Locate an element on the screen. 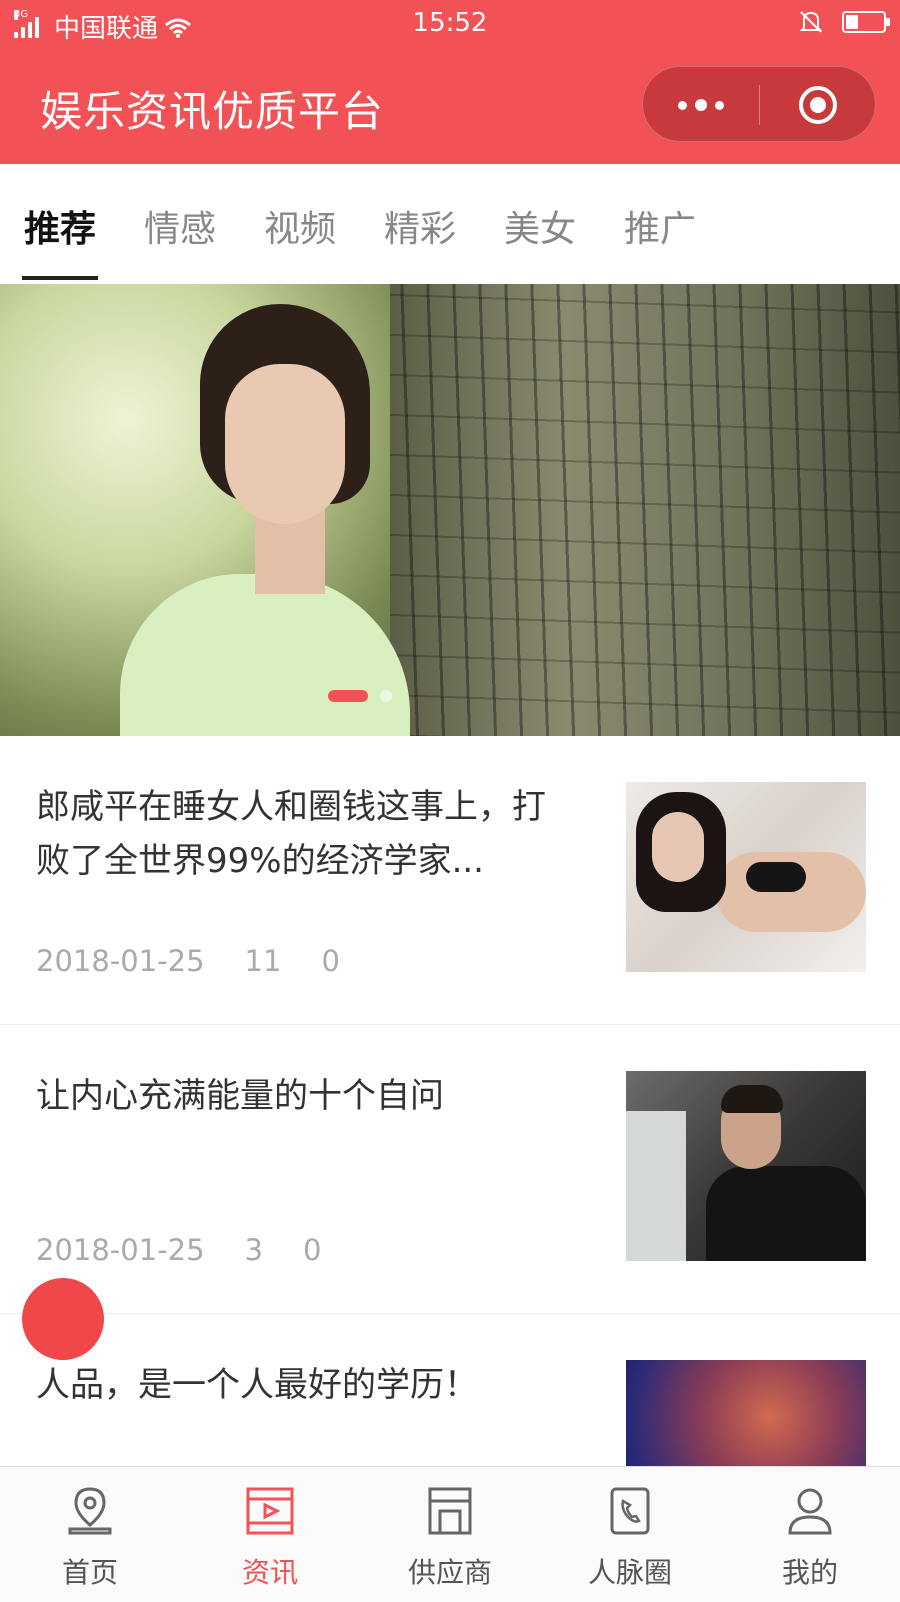 This screenshot has height=1602, width=900. battery-icon is located at coordinates (866, 22).